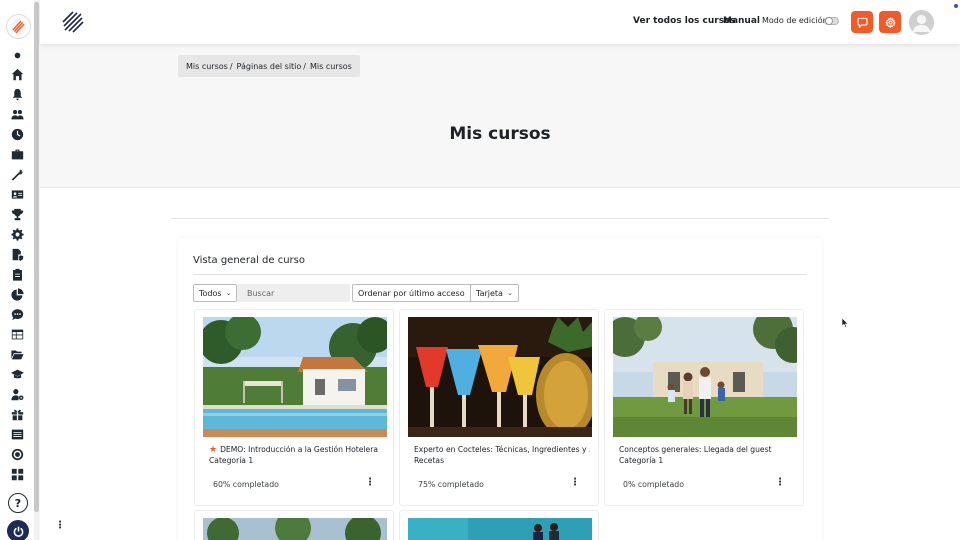  What do you see at coordinates (17, 414) in the screenshot?
I see `gift-icon` at bounding box center [17, 414].